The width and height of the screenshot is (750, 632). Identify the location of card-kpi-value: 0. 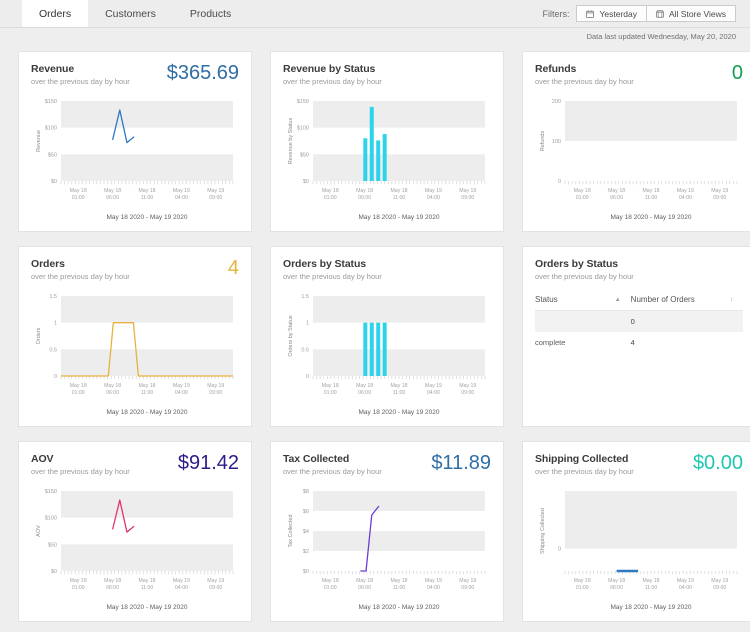
(737, 73).